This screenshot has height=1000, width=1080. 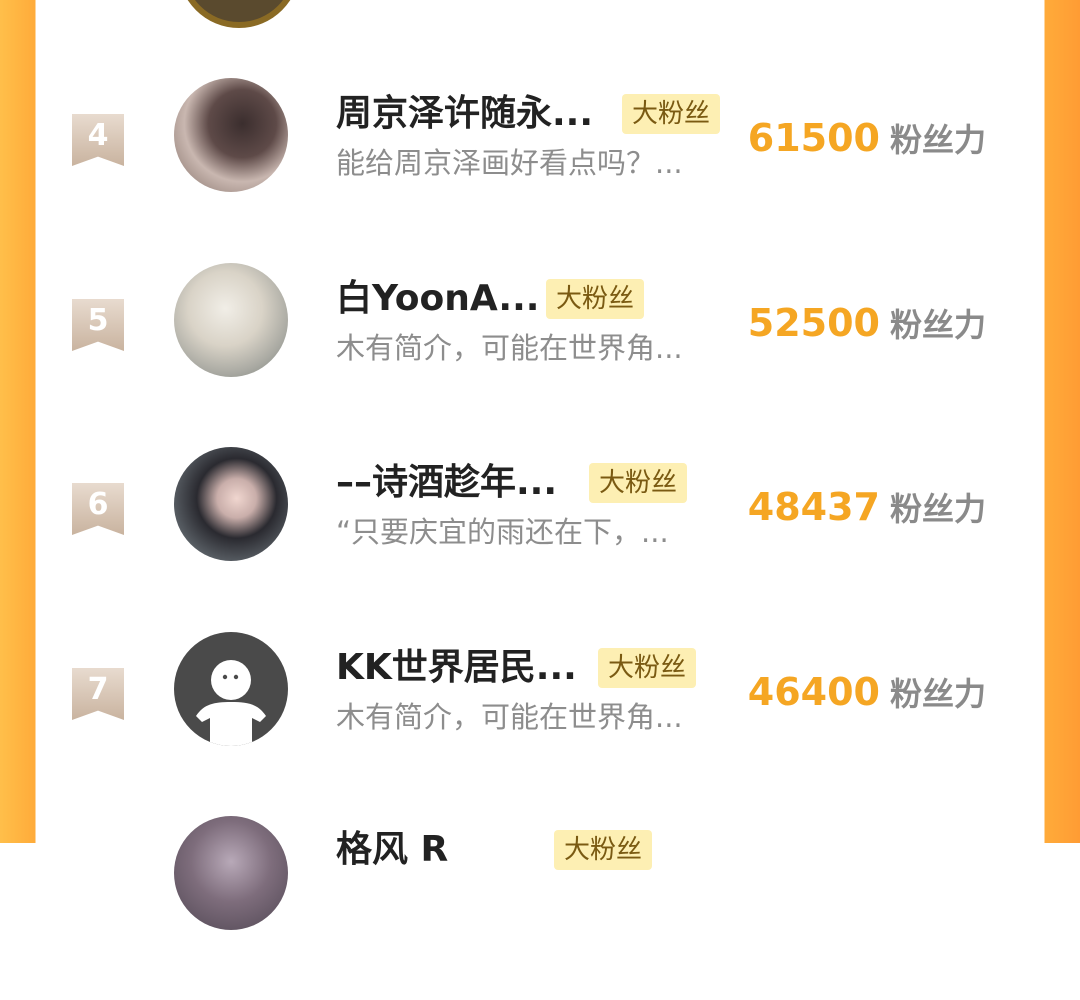 What do you see at coordinates (813, 692) in the screenshot?
I see `fan-power-value: 46400` at bounding box center [813, 692].